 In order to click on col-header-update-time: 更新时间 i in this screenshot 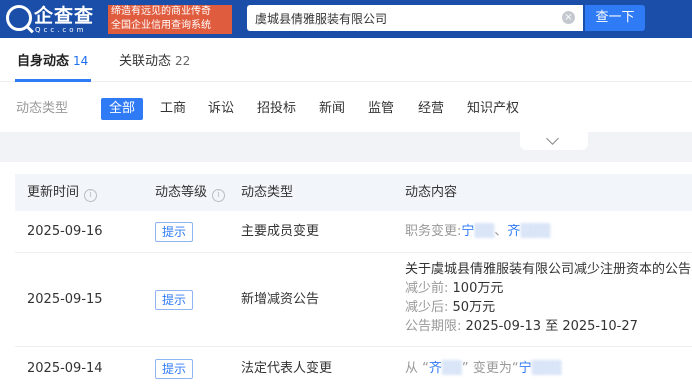, I will do `click(62, 193)`.